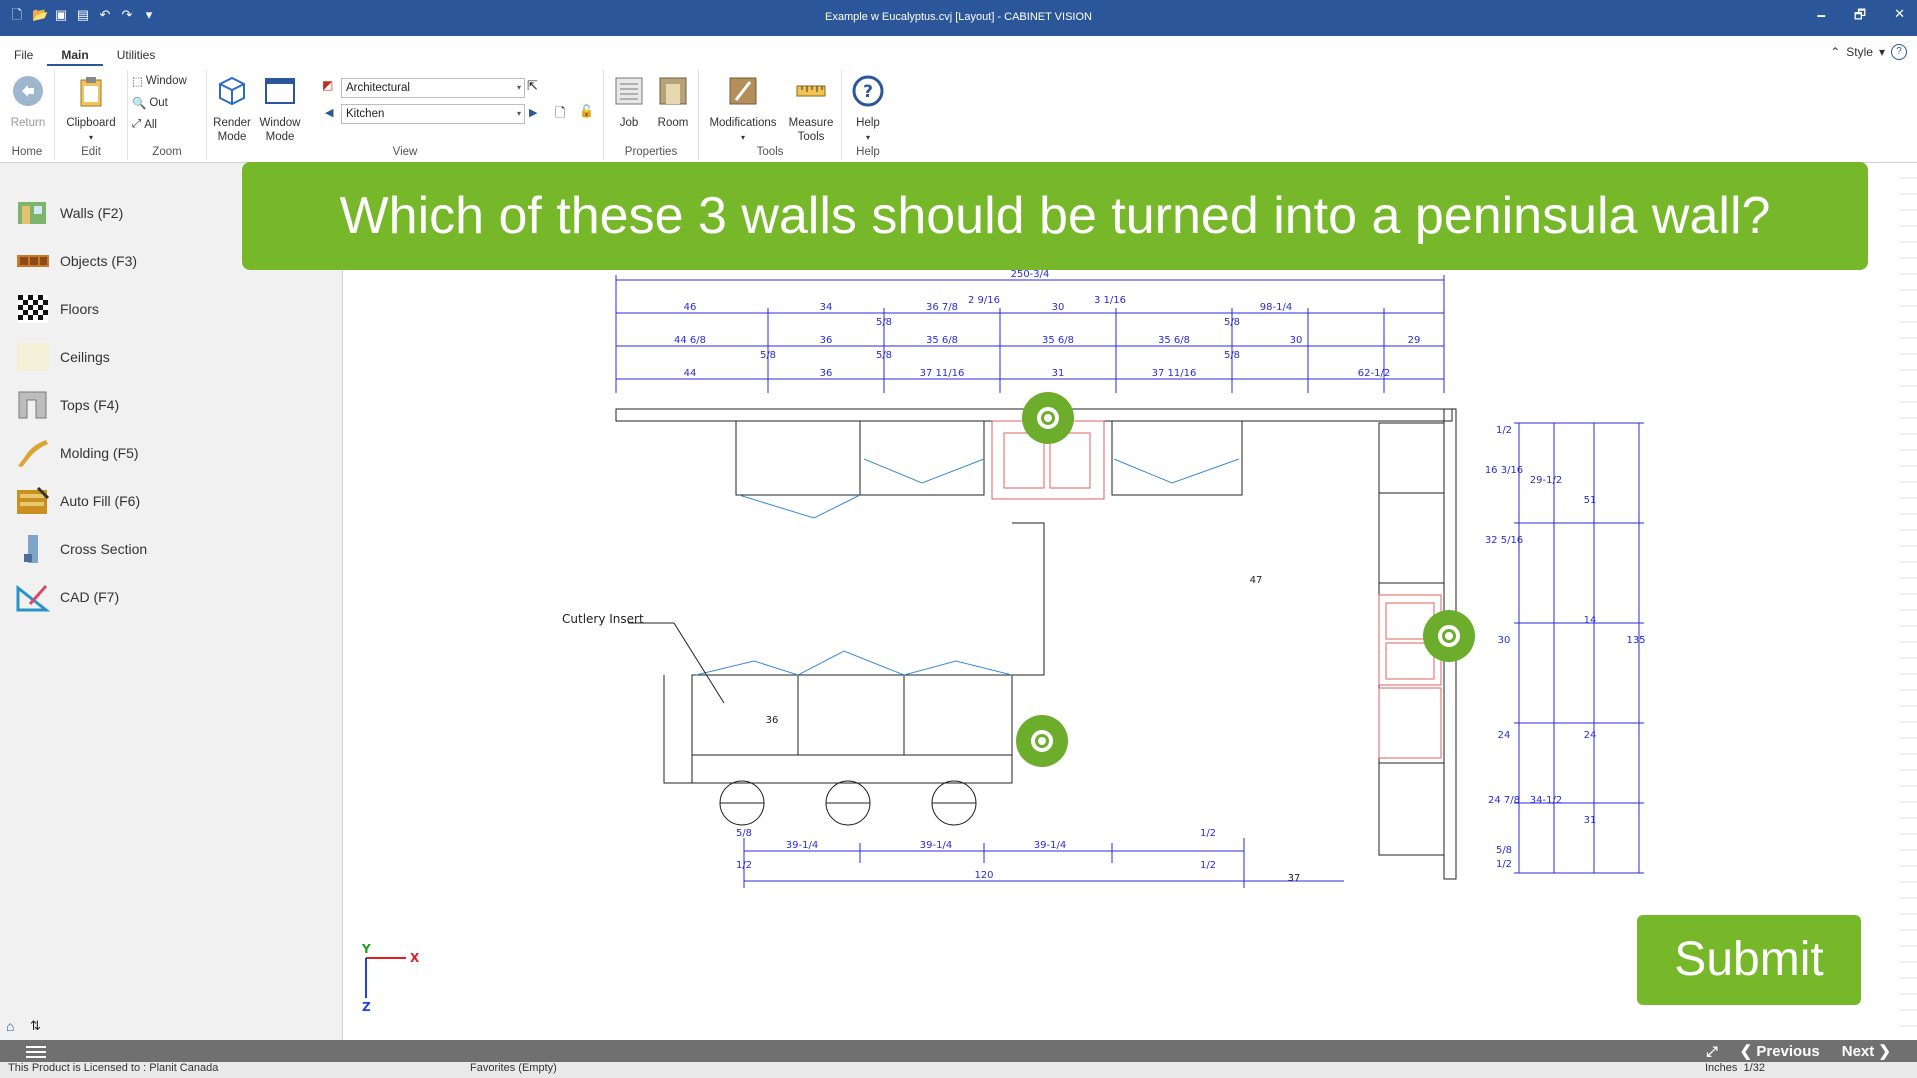 Image resolution: width=1917 pixels, height=1078 pixels. What do you see at coordinates (1042, 741) in the screenshot?
I see `hotspot-island-wall` at bounding box center [1042, 741].